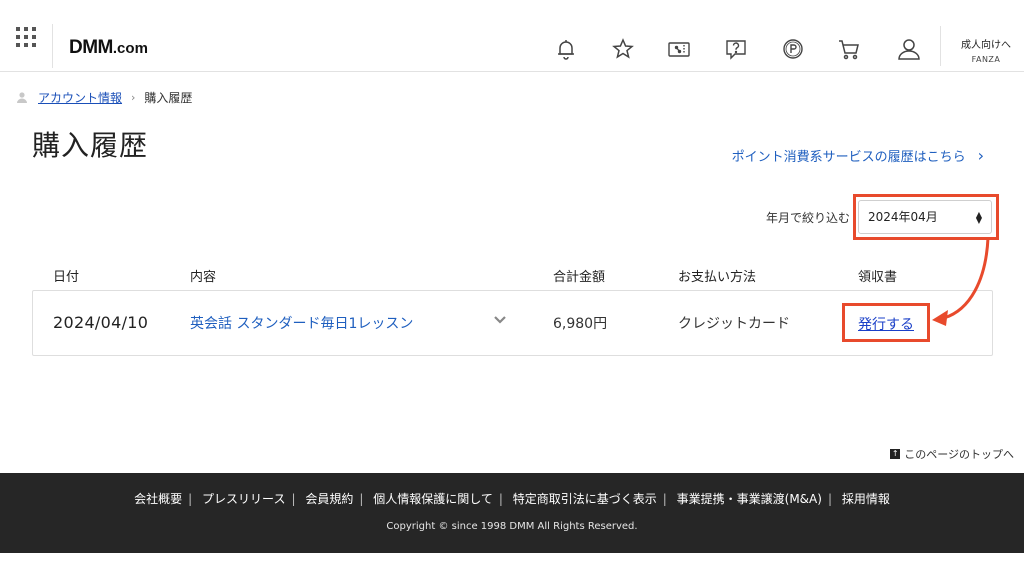 This screenshot has width=1024, height=576. Describe the element at coordinates (66, 277) in the screenshot. I see `column-header-date: 日付` at that location.